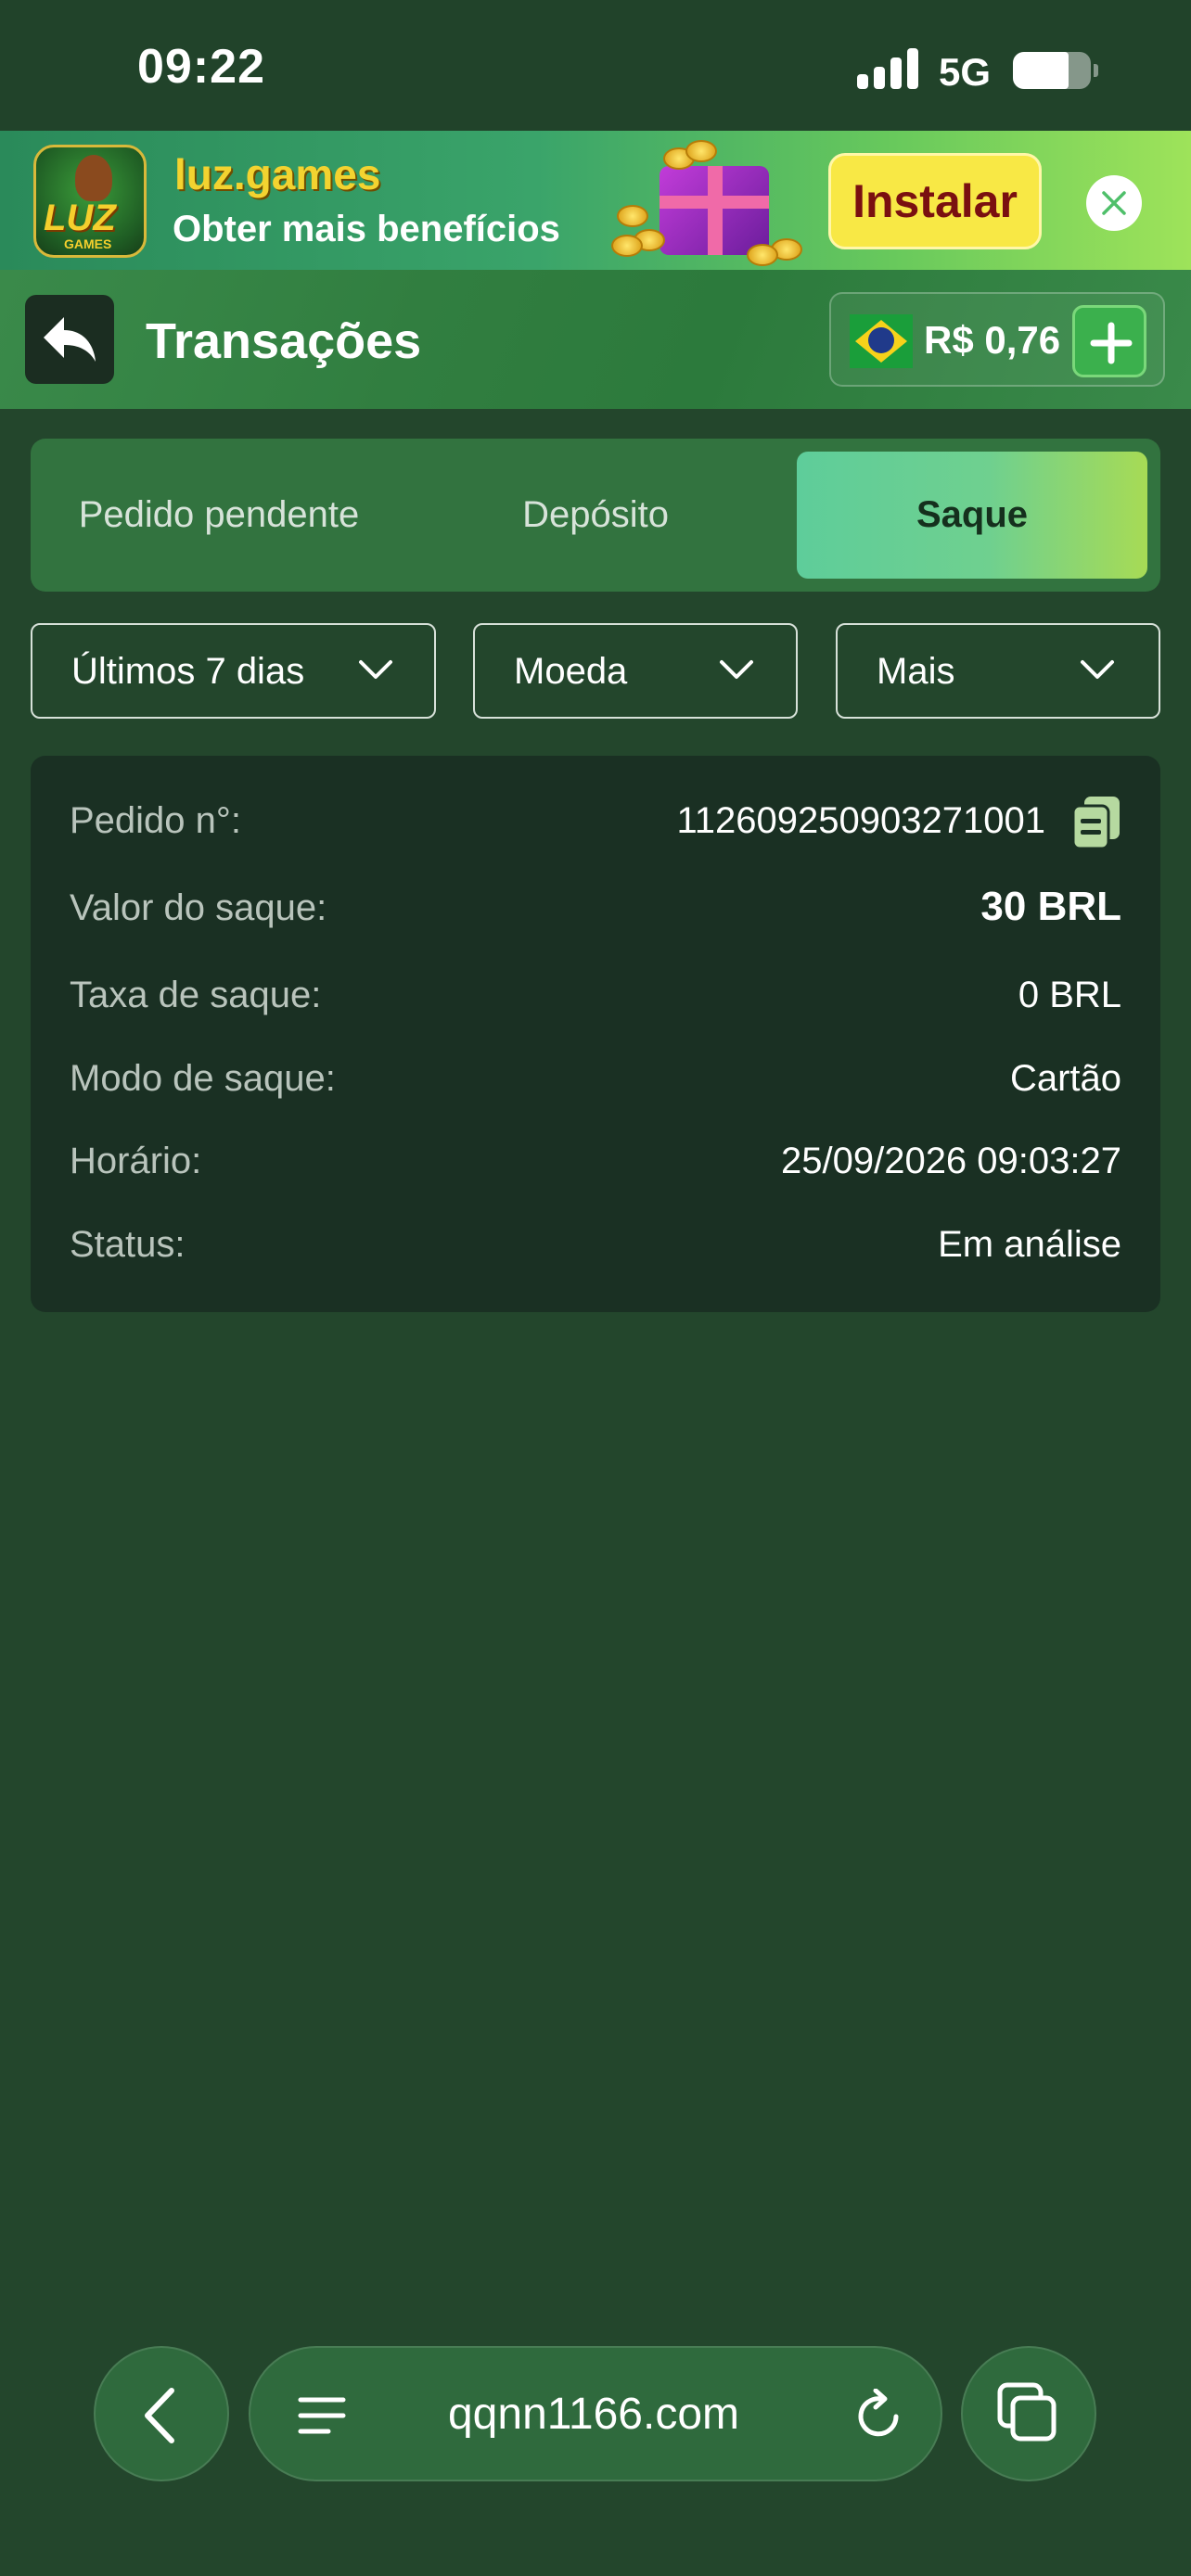 The height and width of the screenshot is (2576, 1191). What do you see at coordinates (201, 67) in the screenshot?
I see `status-time: 09:22` at bounding box center [201, 67].